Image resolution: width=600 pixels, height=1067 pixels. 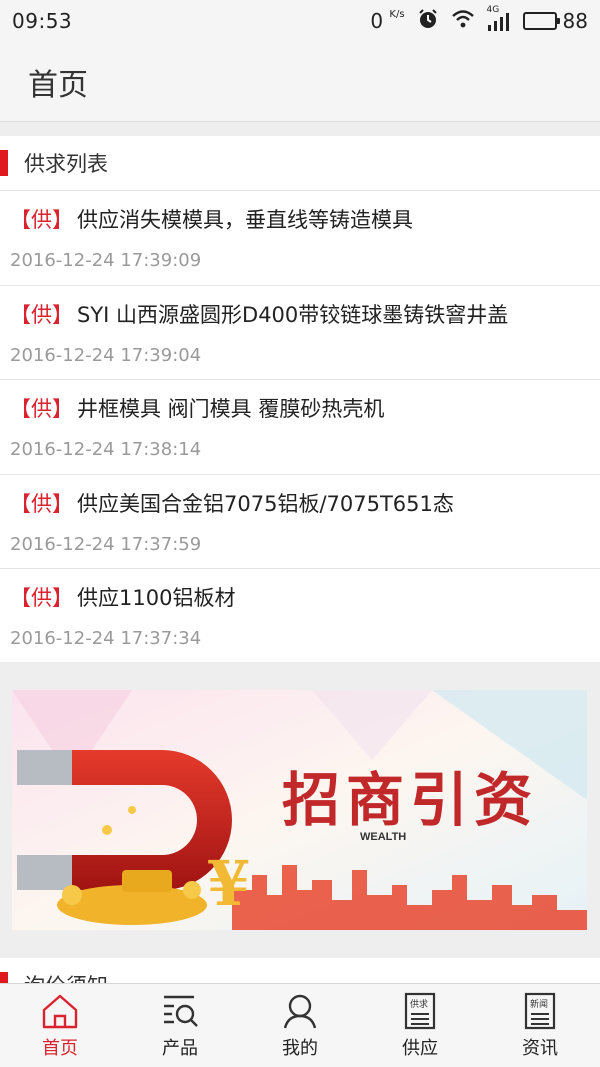 I want to click on user-icon, so click(x=300, y=1011).